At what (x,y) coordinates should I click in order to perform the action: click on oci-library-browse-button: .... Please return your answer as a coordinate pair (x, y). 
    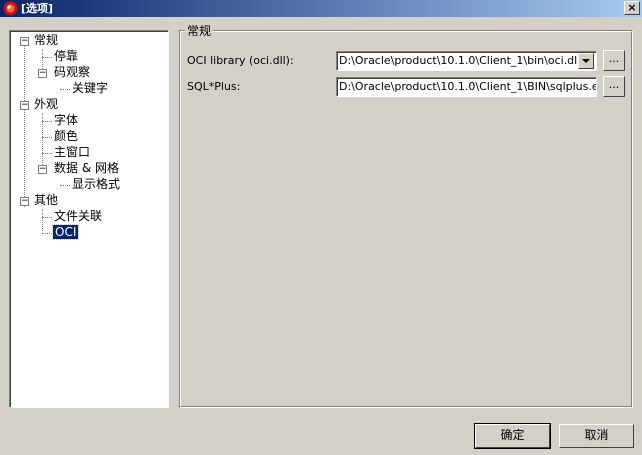
    Looking at the image, I should click on (614, 60).